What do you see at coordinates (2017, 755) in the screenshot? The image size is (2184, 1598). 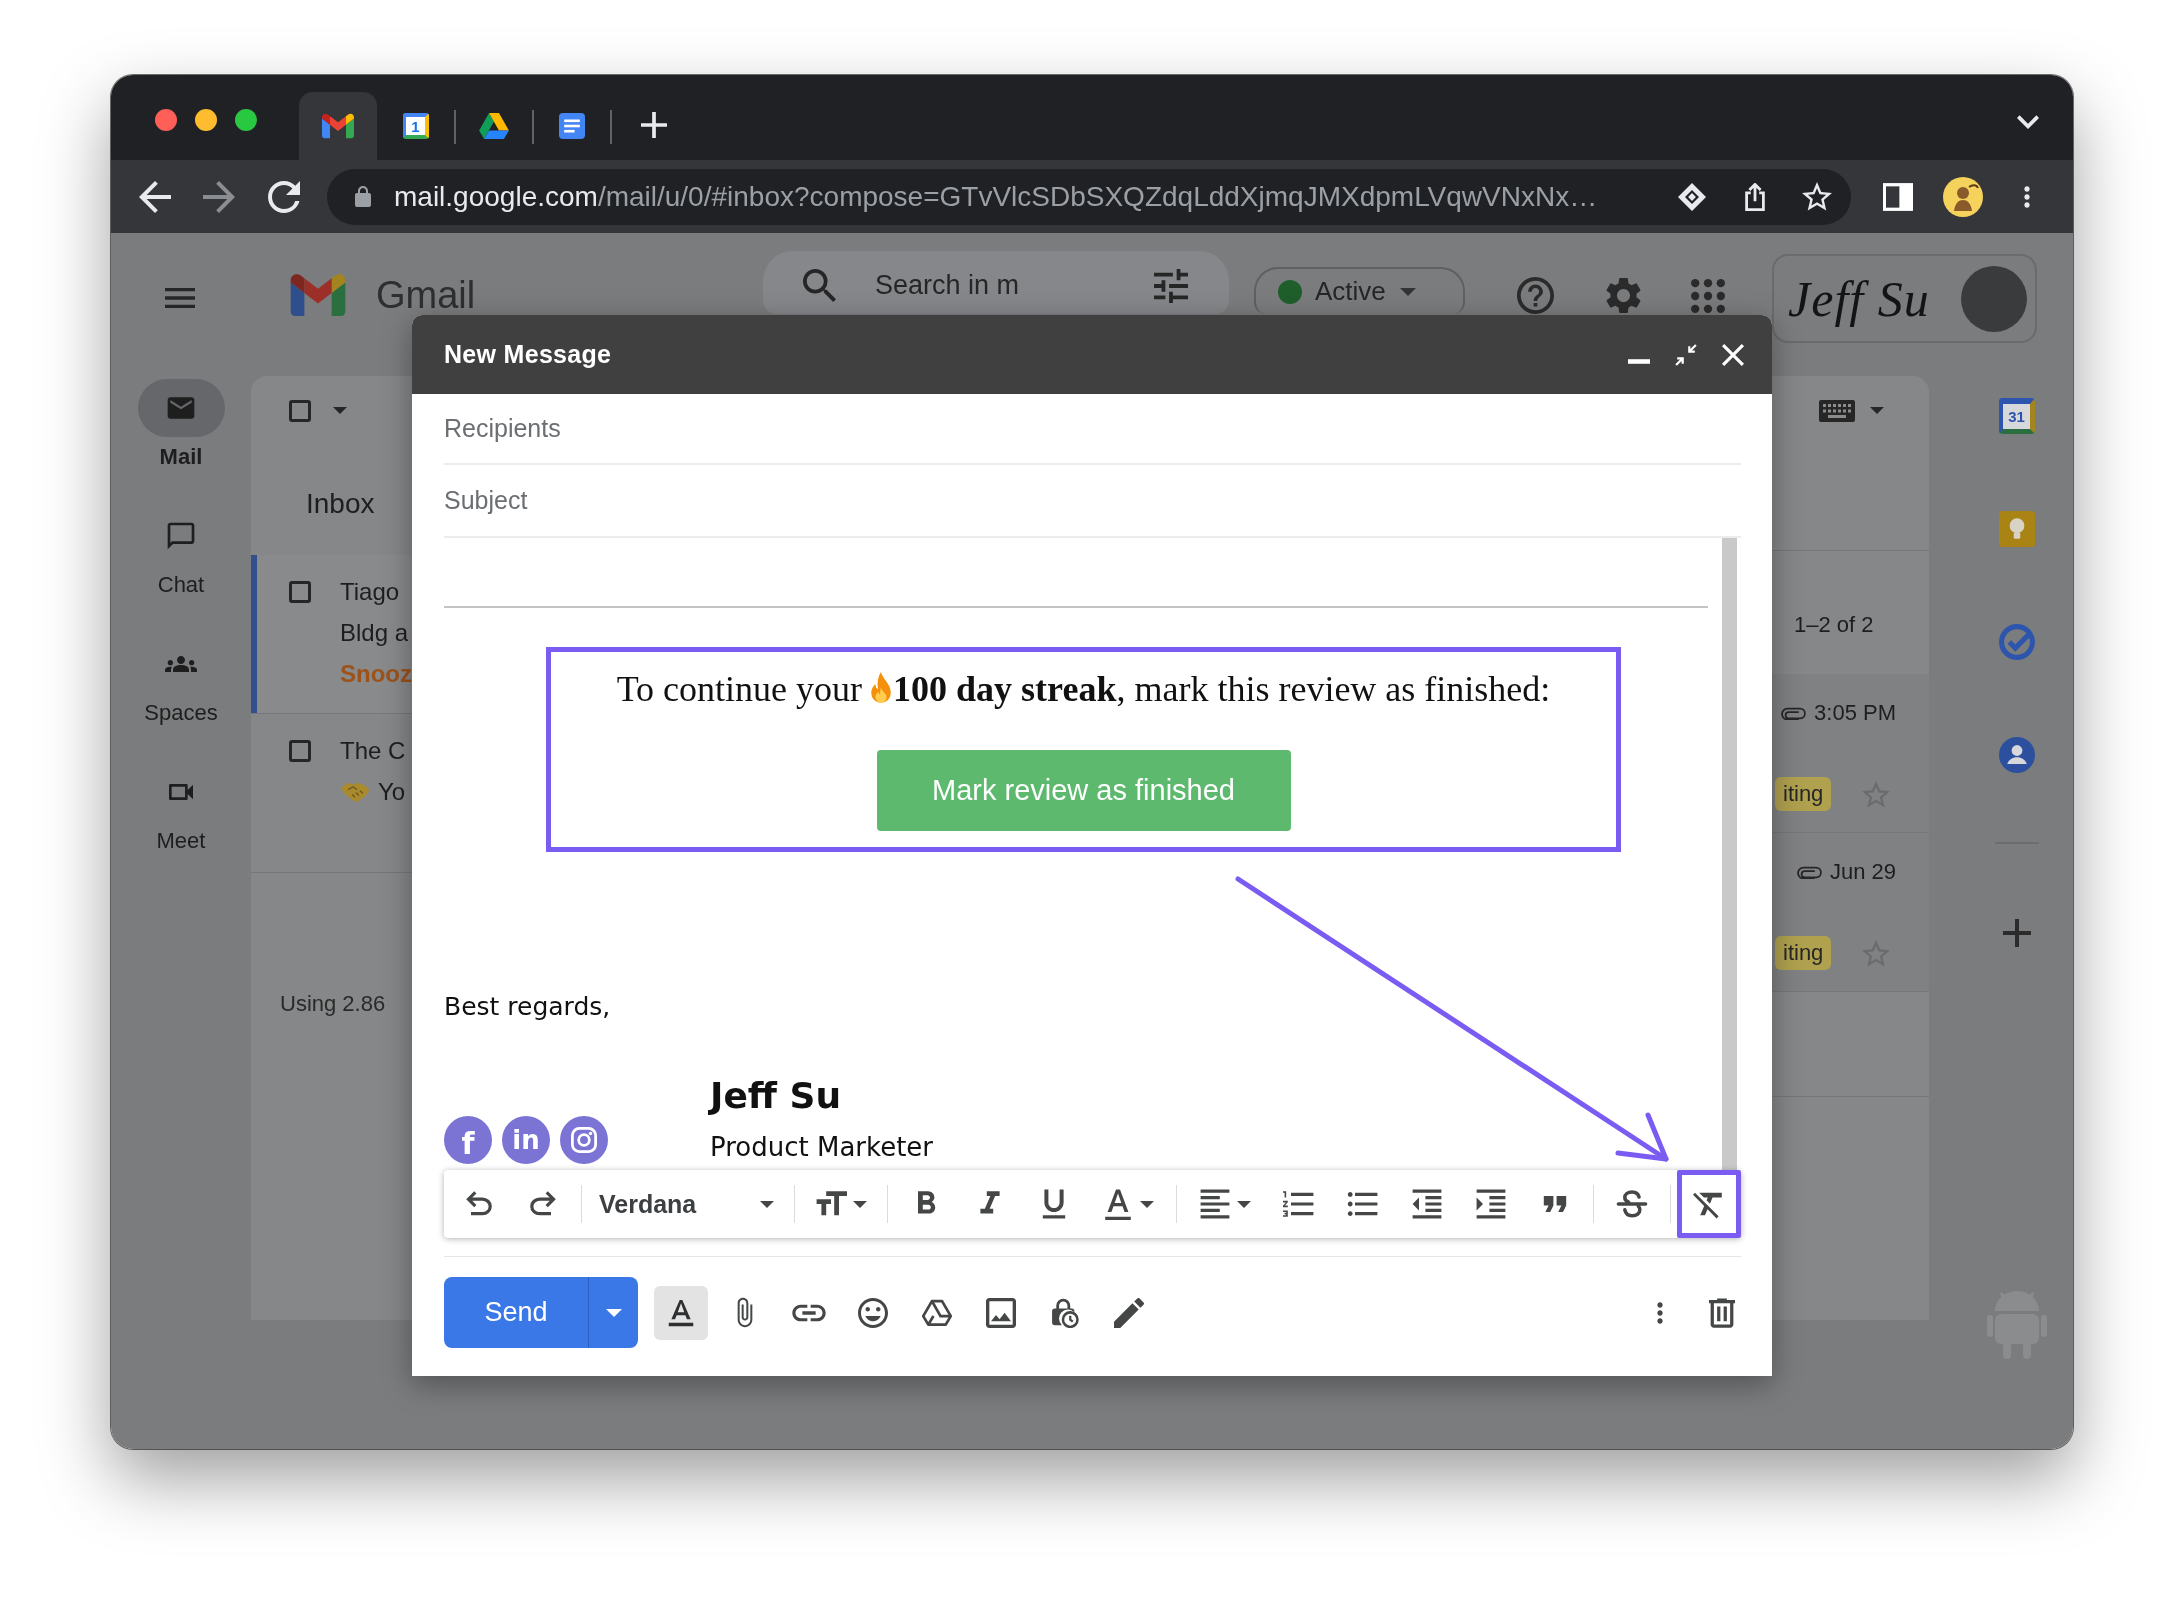 I see `person-circle-icon` at bounding box center [2017, 755].